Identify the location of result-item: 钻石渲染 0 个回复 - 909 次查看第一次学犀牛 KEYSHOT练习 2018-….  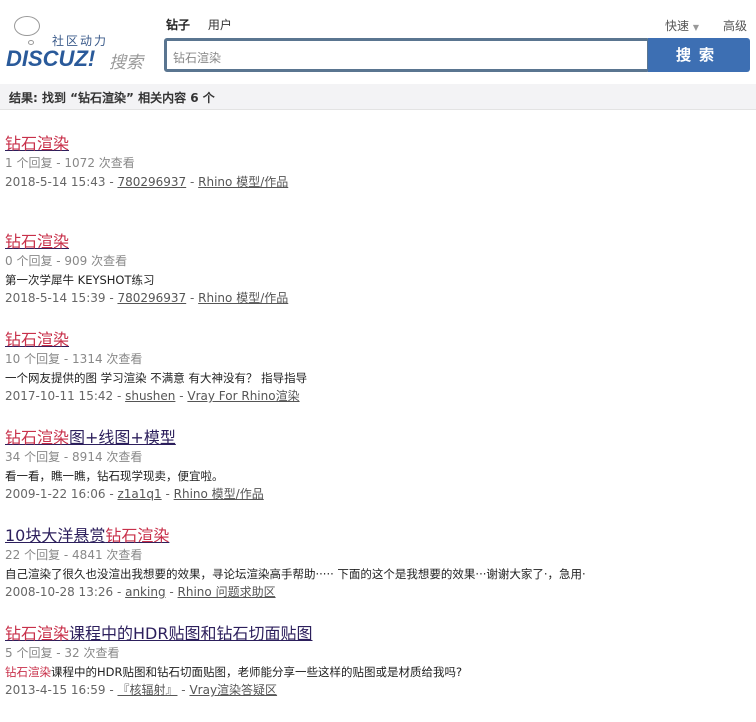
(377, 281).